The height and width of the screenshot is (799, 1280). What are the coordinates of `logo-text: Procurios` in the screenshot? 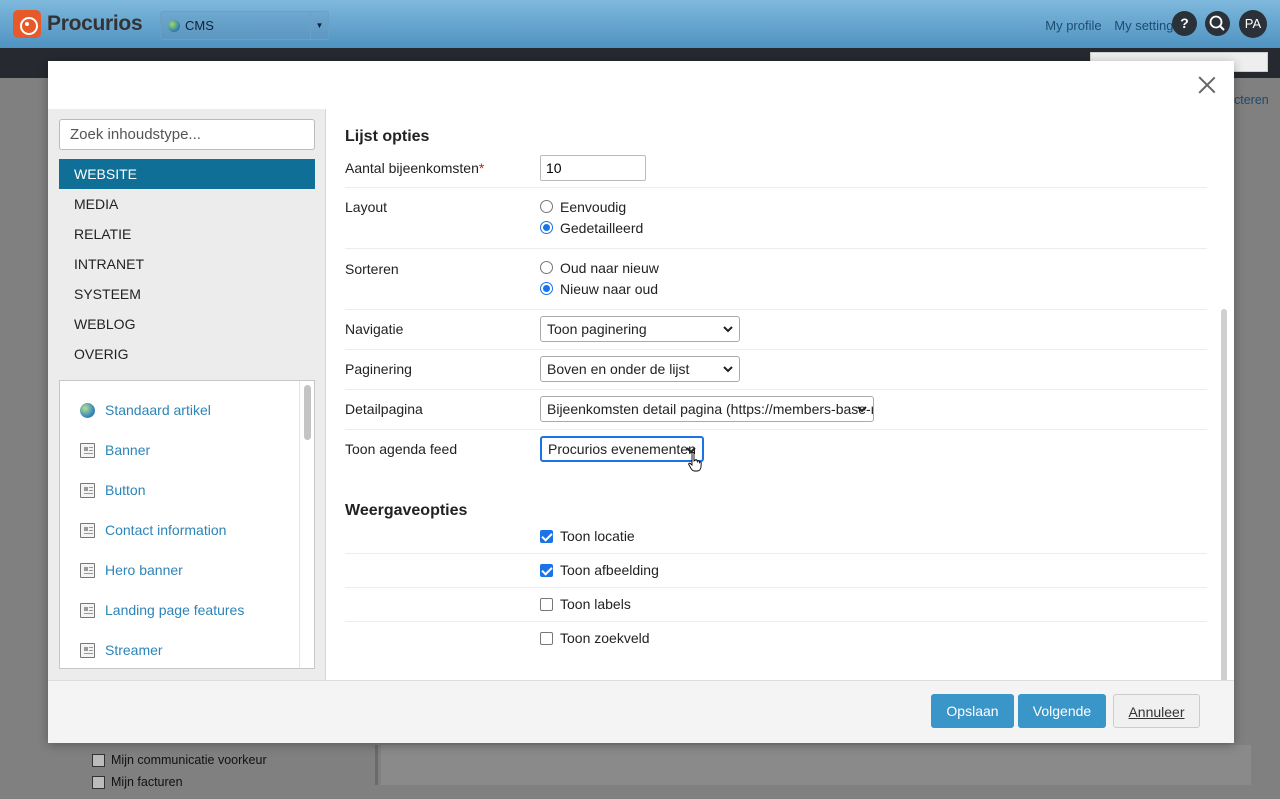 It's located at (95, 23).